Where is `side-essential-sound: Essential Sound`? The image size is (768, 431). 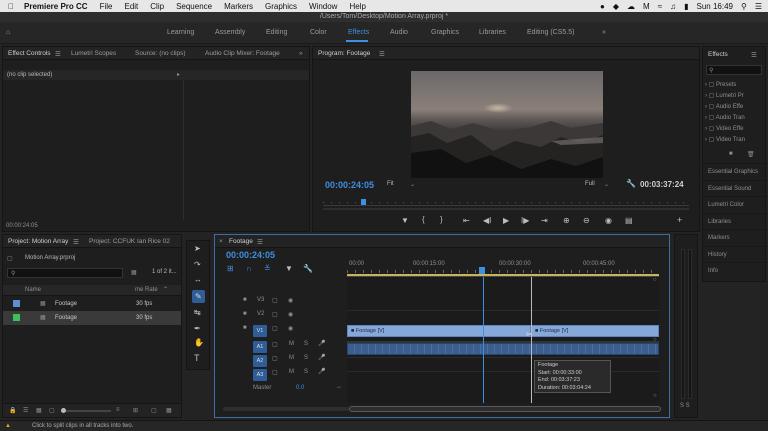
side-essential-sound: Essential Sound is located at coordinates (735, 188).